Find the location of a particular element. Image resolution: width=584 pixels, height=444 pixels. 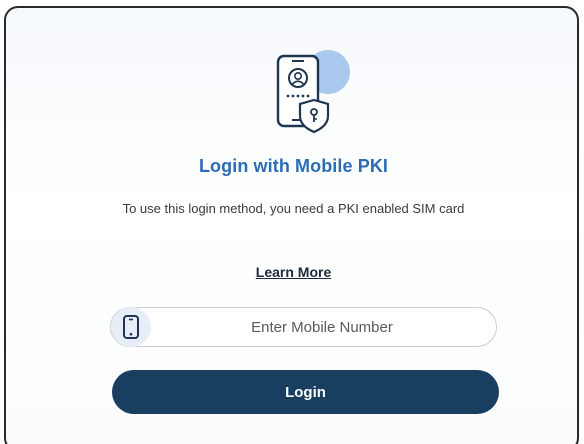

learn-more-link: Learn More is located at coordinates (293, 272).